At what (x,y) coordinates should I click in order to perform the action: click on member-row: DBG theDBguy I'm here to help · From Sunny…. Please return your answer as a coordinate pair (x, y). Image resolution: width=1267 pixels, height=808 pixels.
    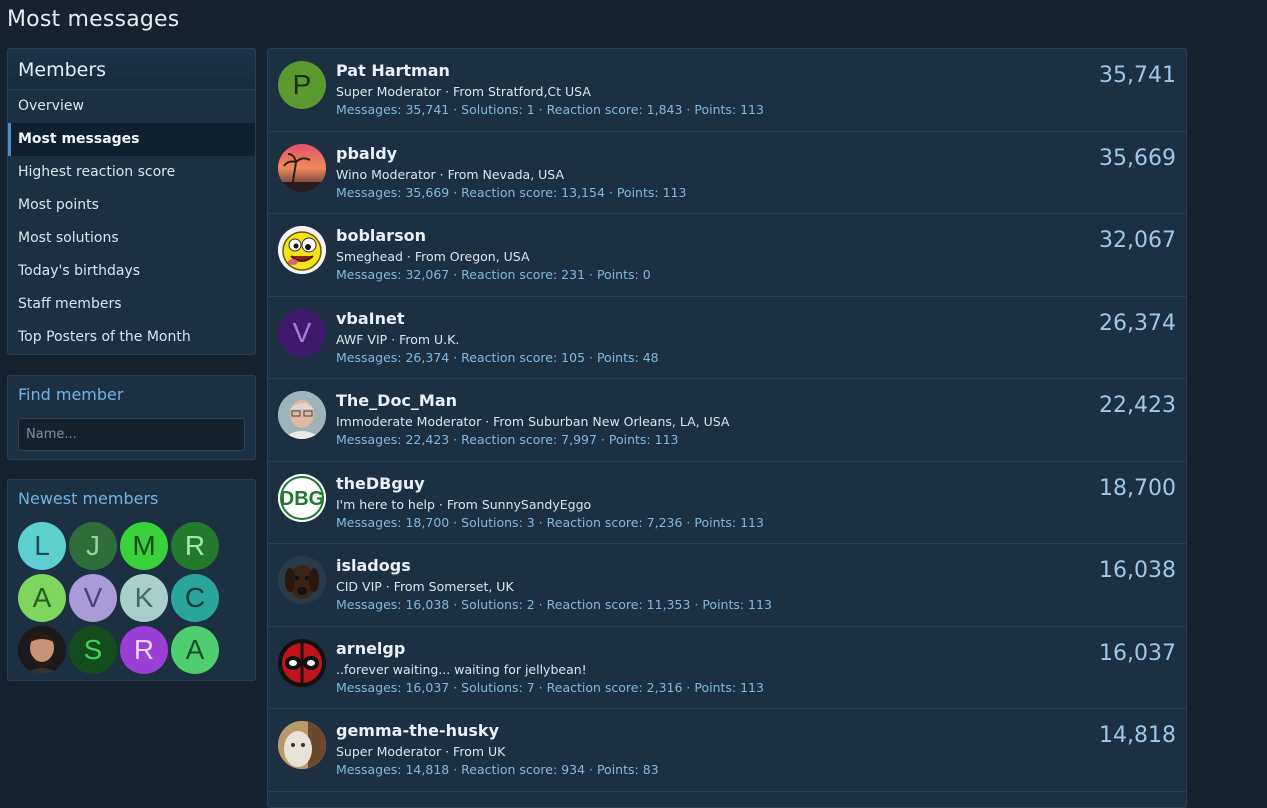
    Looking at the image, I should click on (727, 503).